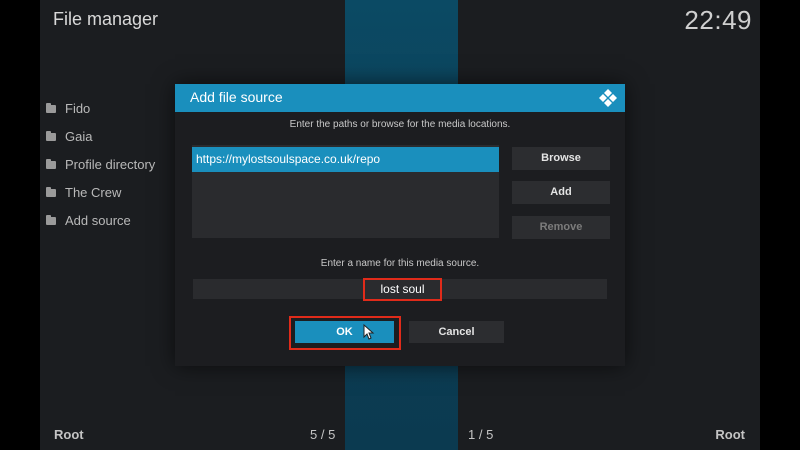  Describe the element at coordinates (69, 434) in the screenshot. I see `footer-left-root: Root` at that location.